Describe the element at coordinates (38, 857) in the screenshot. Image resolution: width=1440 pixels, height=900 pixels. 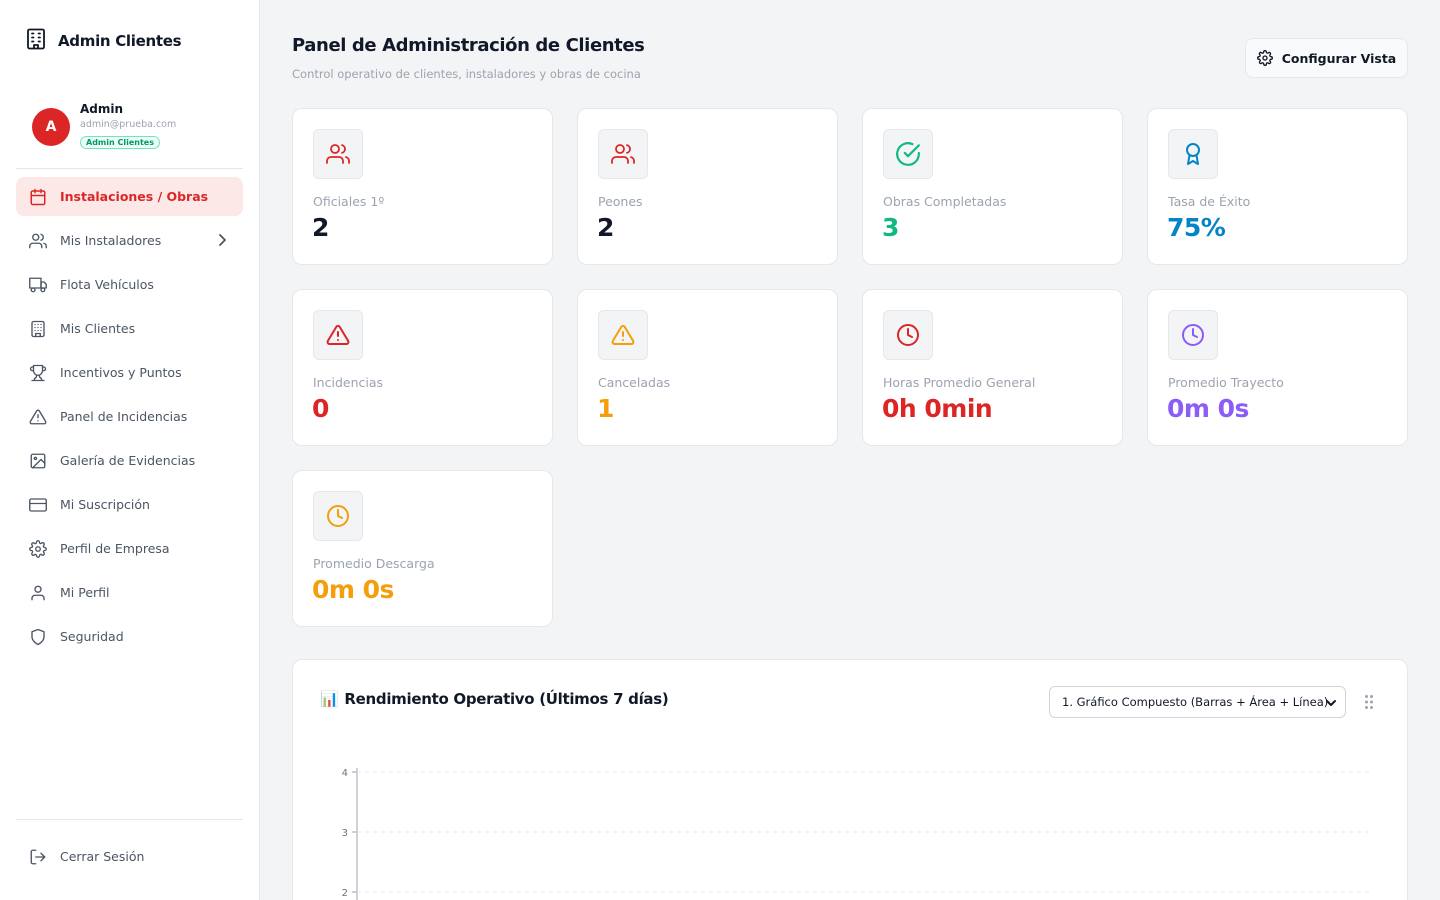
I see `logout-icon` at that location.